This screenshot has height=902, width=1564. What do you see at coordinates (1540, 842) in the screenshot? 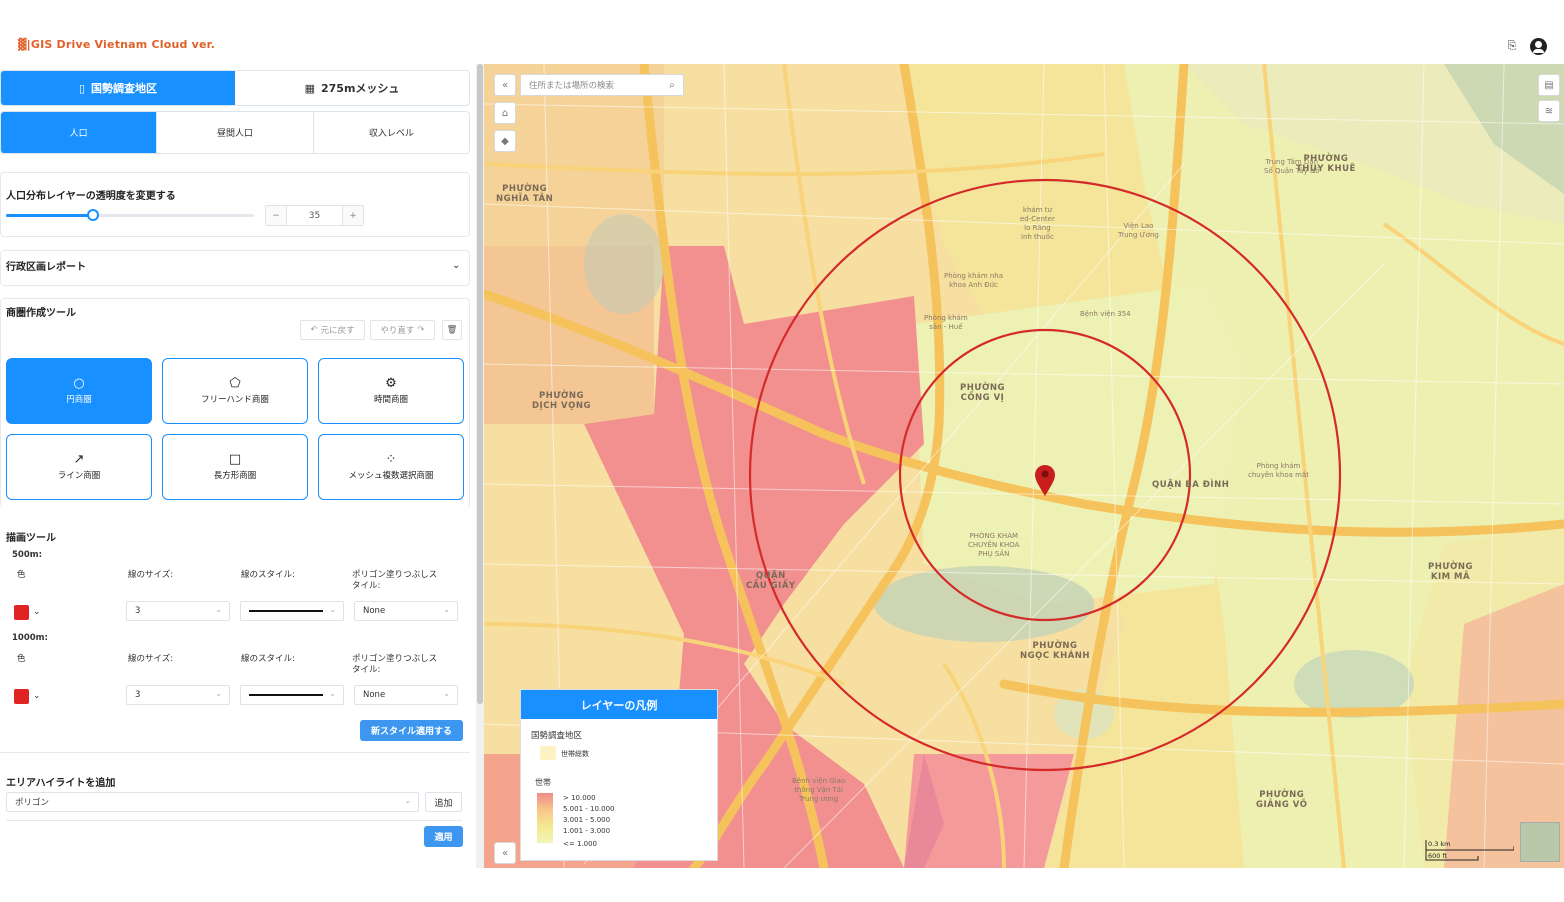
I see `basemap-switcher` at bounding box center [1540, 842].